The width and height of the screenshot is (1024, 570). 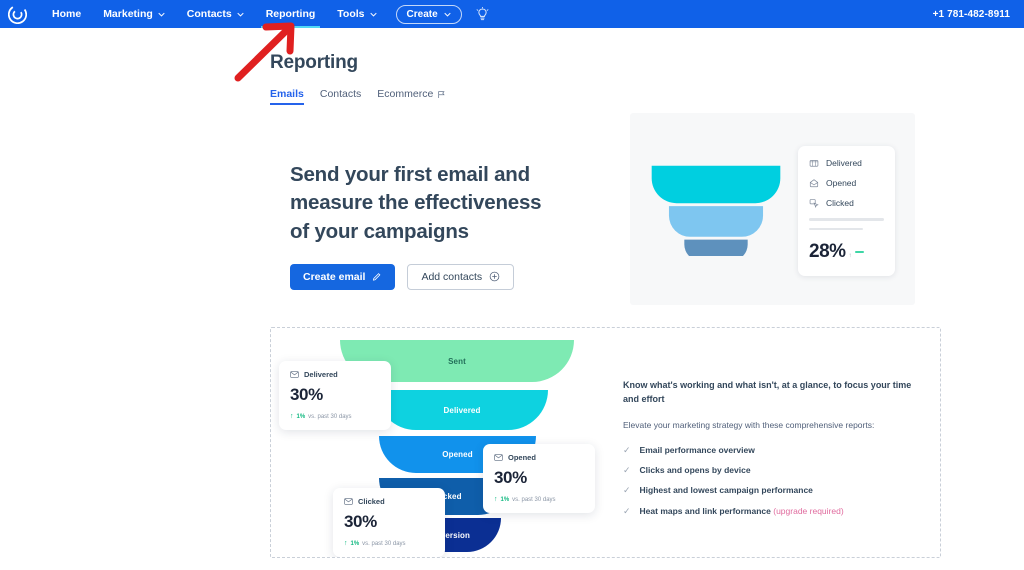 I want to click on support-phone-number: +1 781-482-8911, so click(x=973, y=14).